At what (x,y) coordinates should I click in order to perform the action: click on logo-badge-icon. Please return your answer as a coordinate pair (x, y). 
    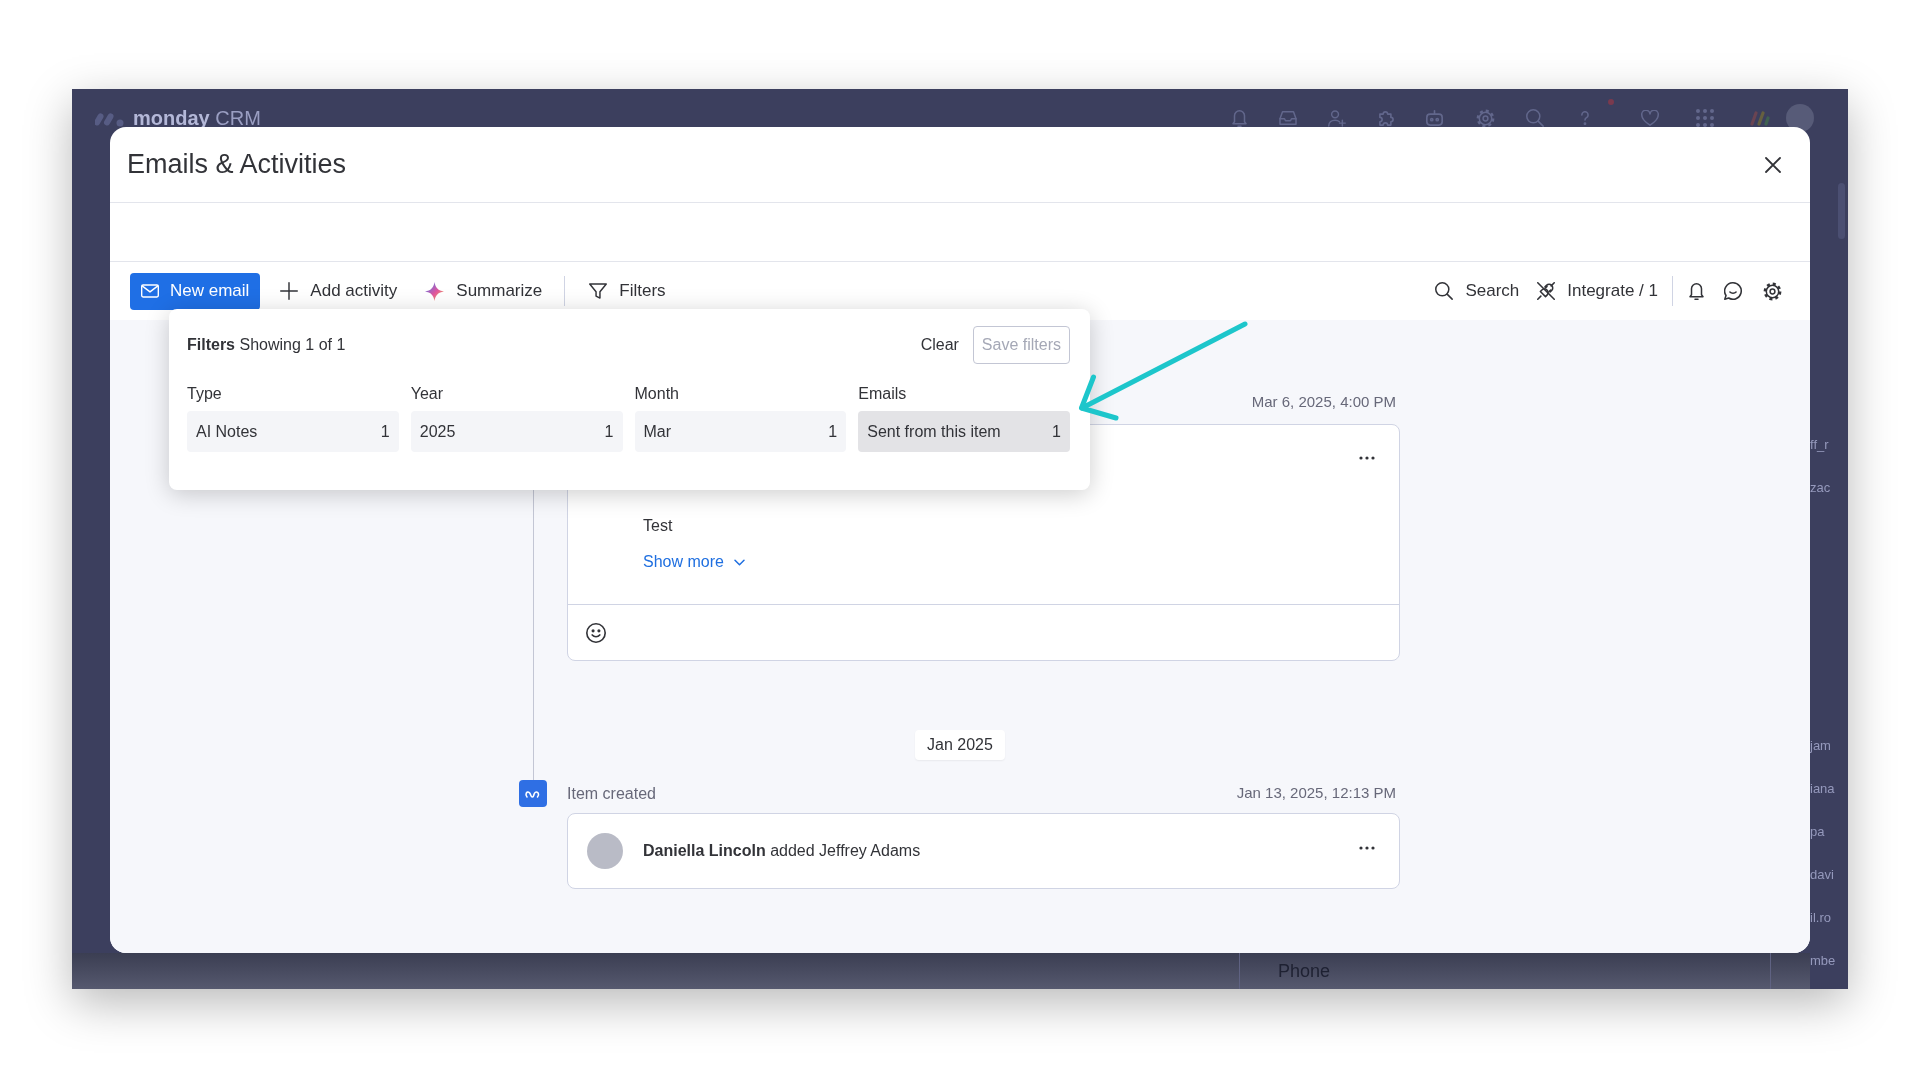
    Looking at the image, I should click on (533, 793).